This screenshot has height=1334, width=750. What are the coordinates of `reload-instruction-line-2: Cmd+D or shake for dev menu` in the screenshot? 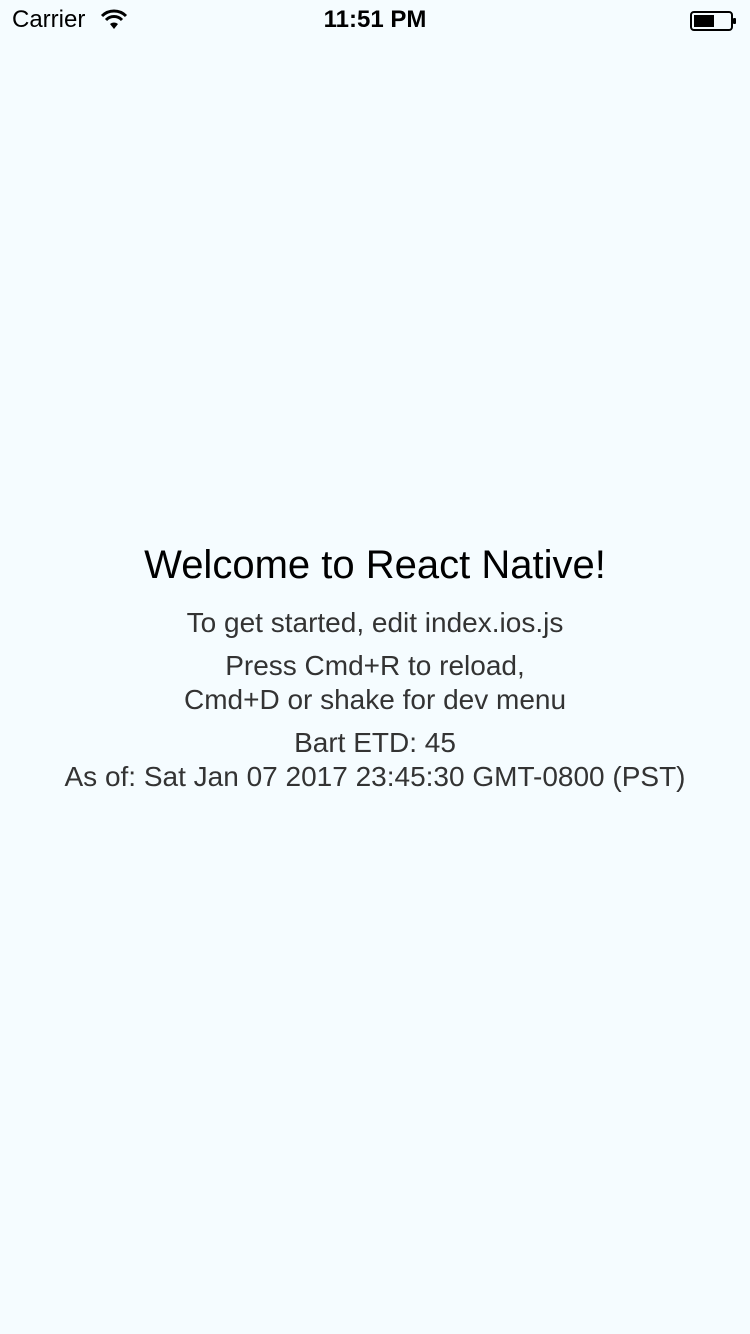 It's located at (375, 699).